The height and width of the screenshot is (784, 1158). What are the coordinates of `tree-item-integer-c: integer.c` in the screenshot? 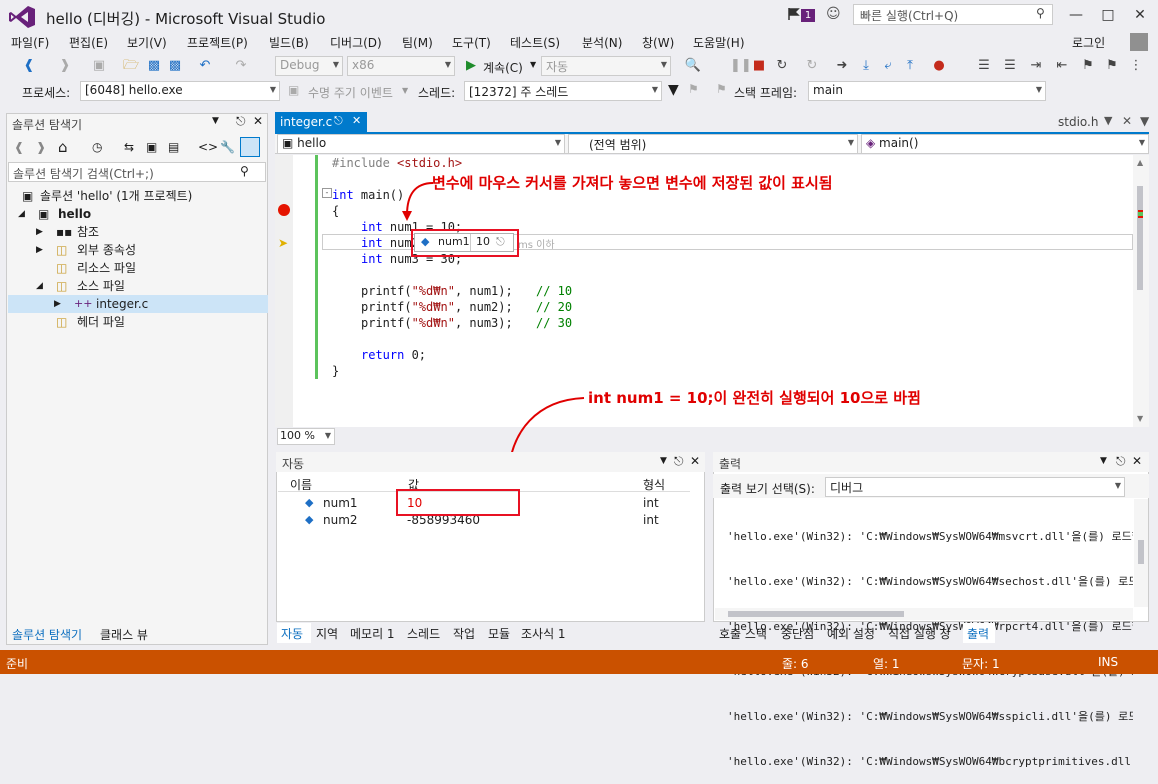 It's located at (122, 304).